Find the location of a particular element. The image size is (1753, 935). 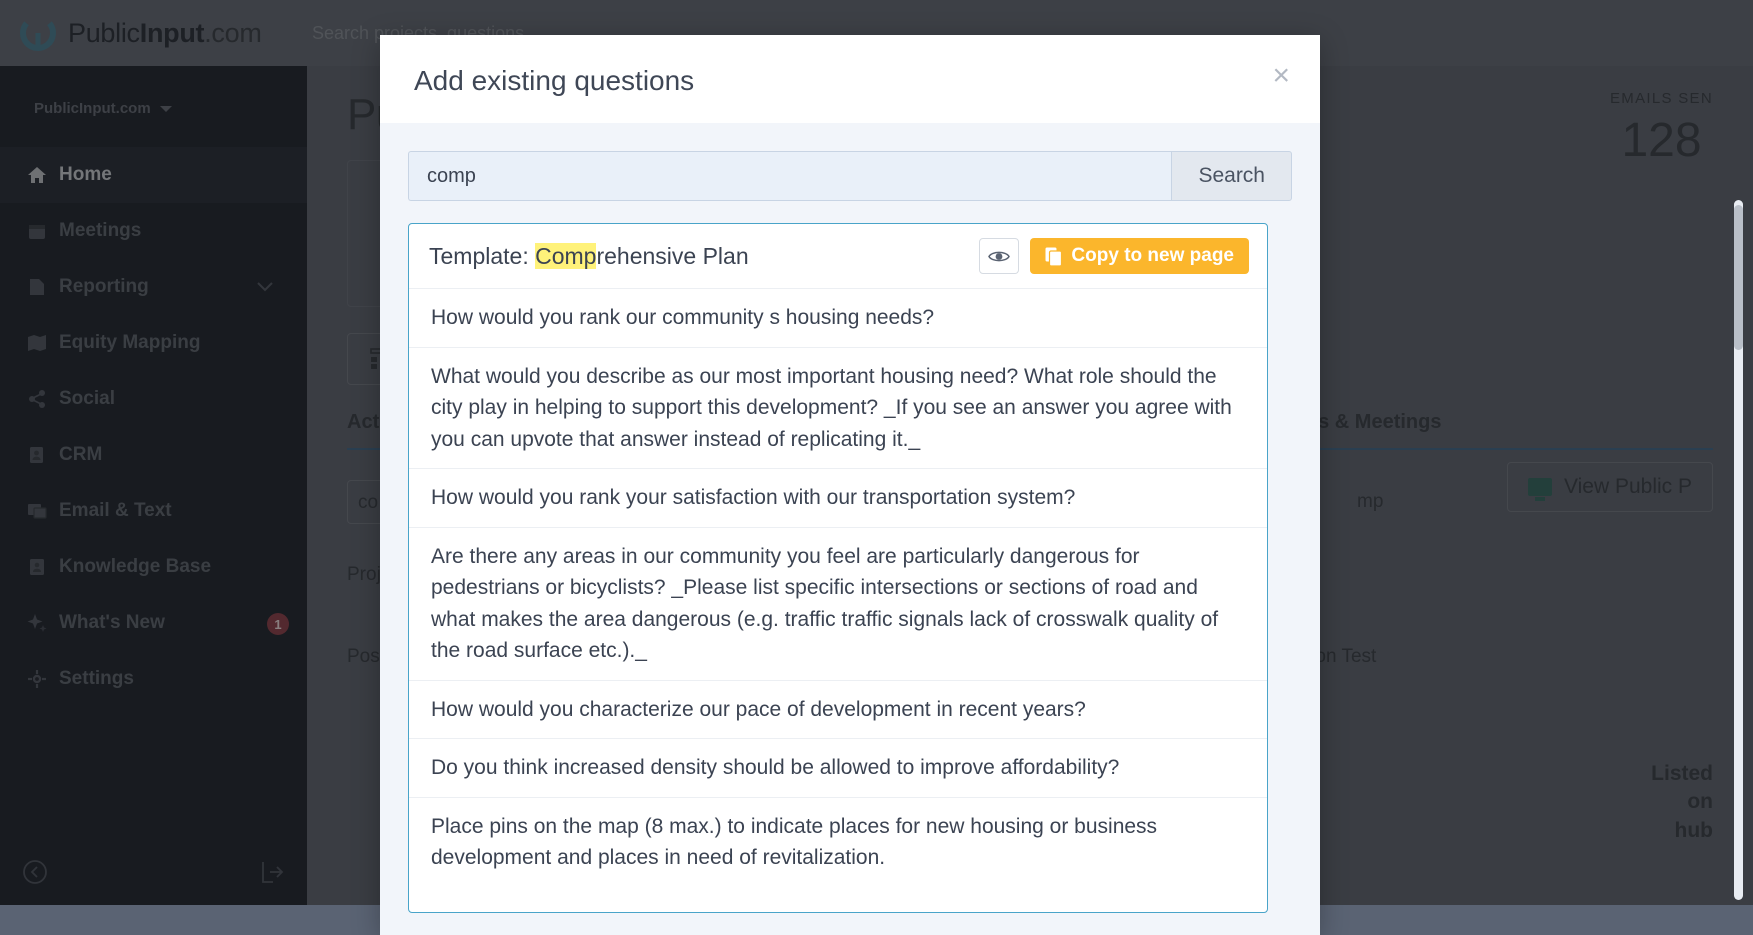

view-public-label: View Public P is located at coordinates (1628, 487).